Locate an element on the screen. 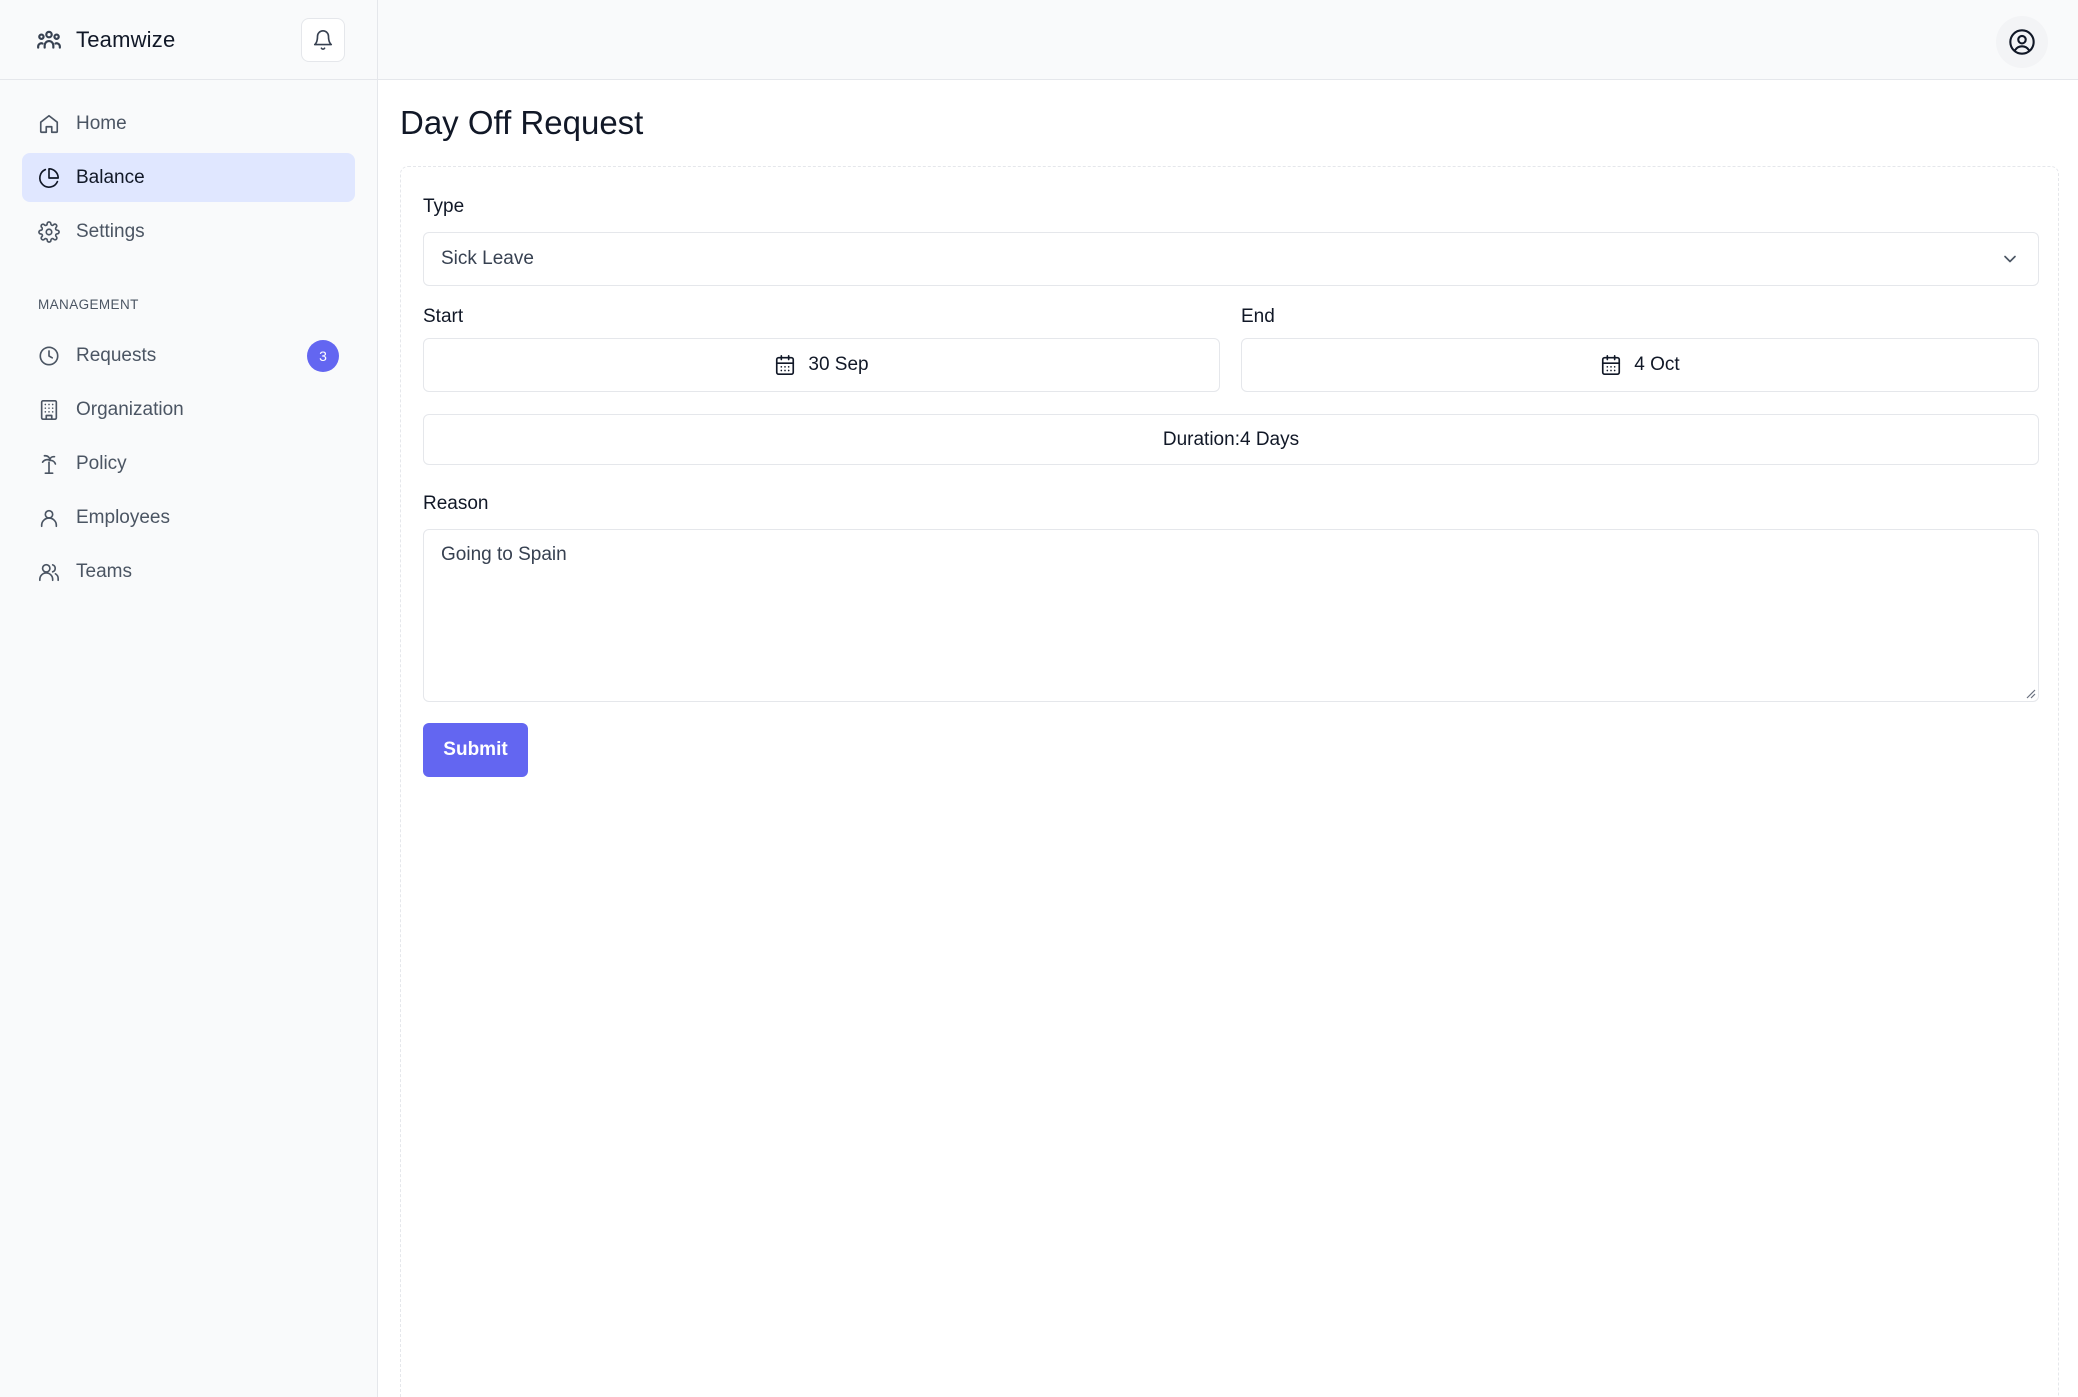 The height and width of the screenshot is (1397, 2078). resize-handle-icon is located at coordinates (2030, 693).